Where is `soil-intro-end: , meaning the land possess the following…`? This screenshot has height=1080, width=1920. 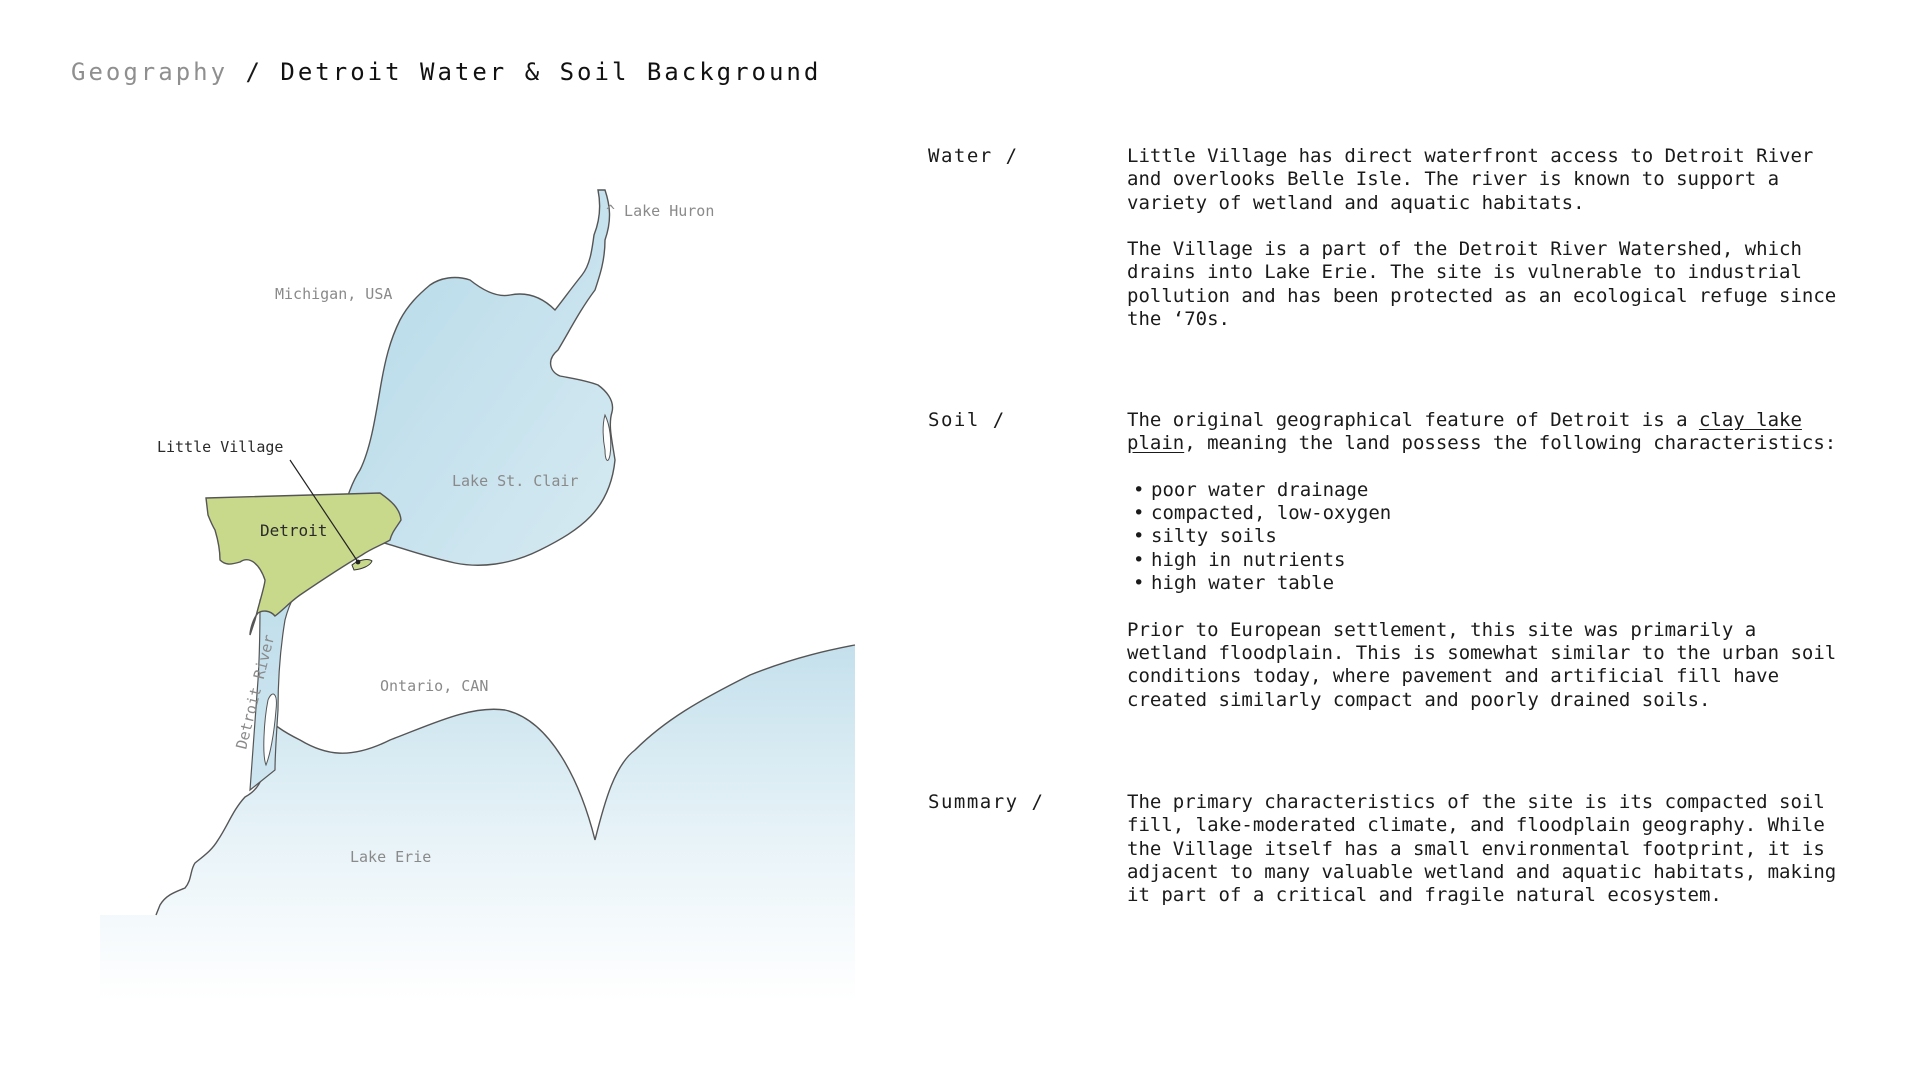
soil-intro-end: , meaning the land possess the following… is located at coordinates (1510, 443).